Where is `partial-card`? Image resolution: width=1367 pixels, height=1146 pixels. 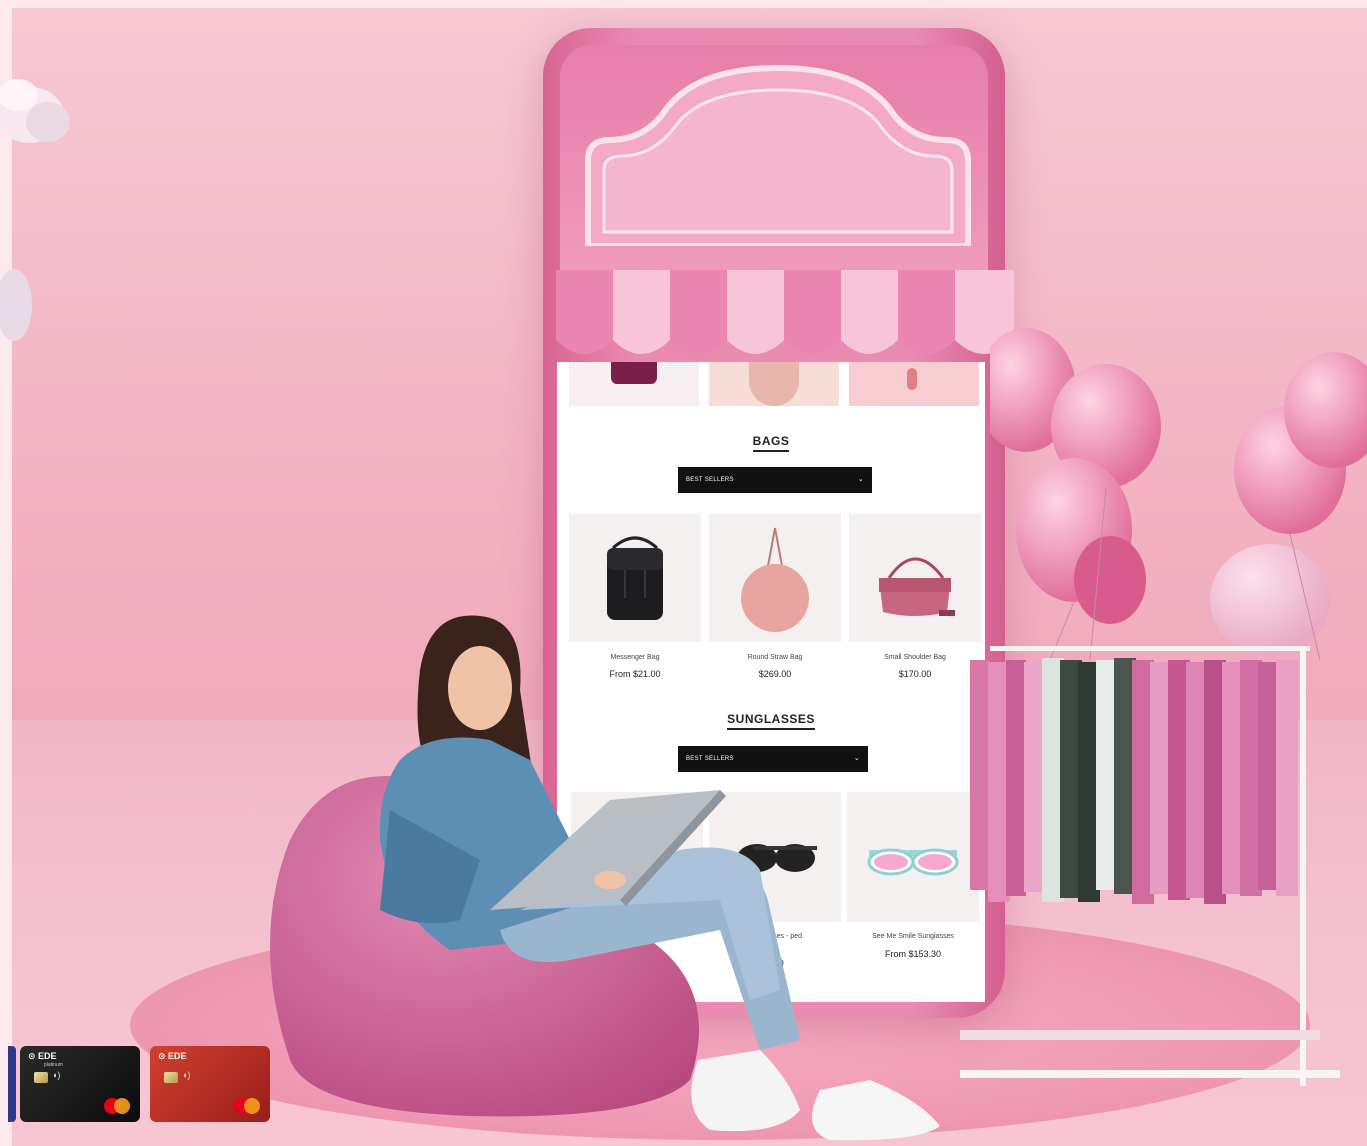
partial-card is located at coordinates (12, 1084).